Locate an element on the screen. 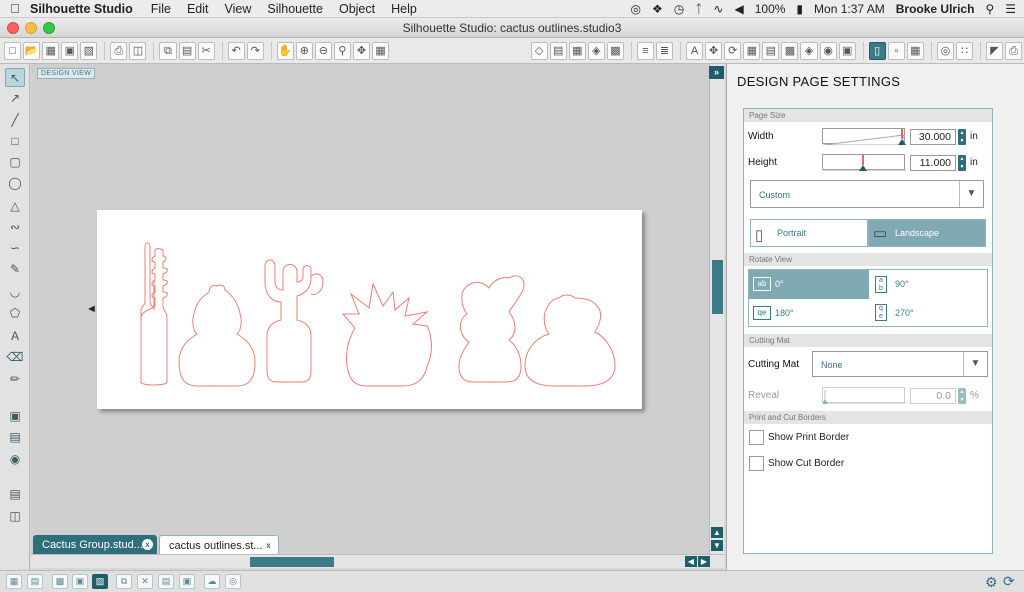 This screenshot has width=1024, height=592. line-tool-icon: ╱ is located at coordinates (15, 120).